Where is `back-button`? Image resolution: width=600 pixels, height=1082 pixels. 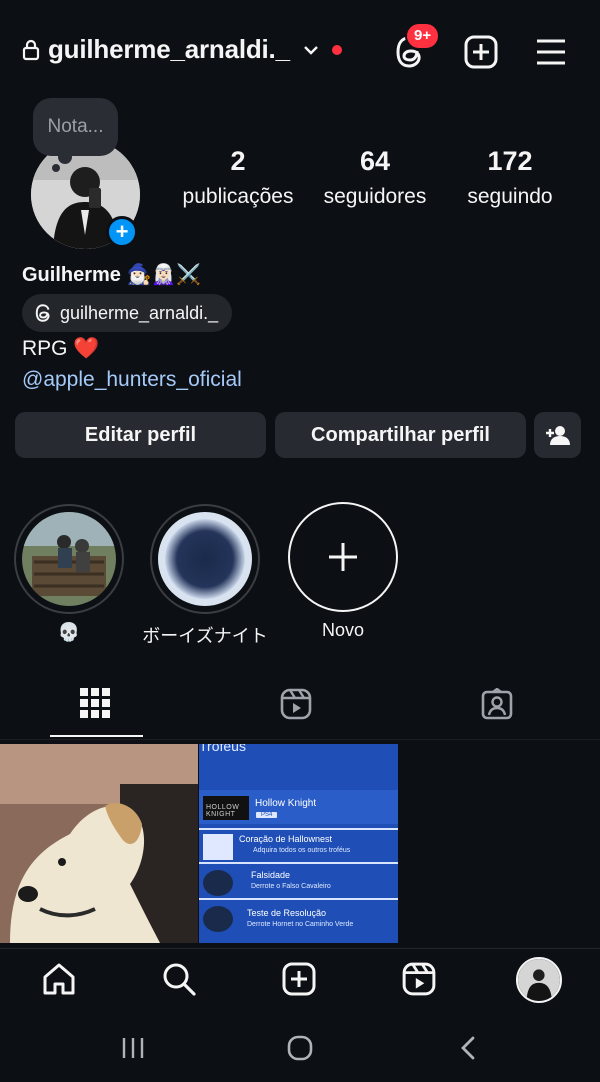
back-button is located at coordinates (468, 1048).